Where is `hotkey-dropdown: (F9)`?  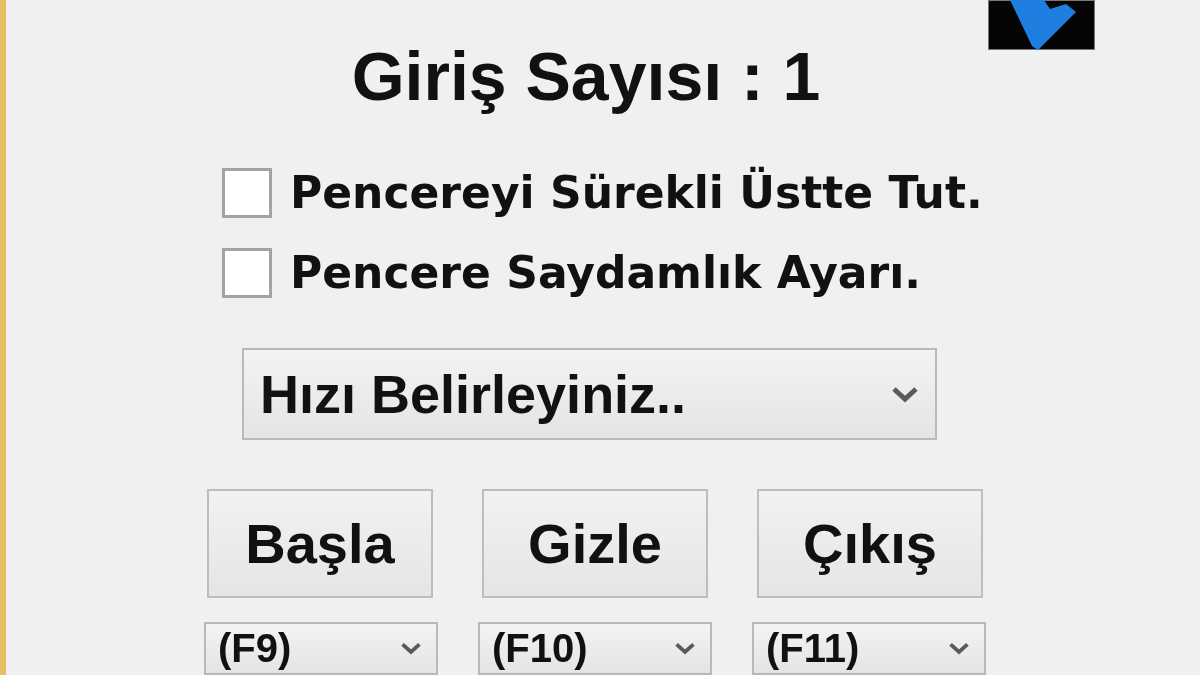 hotkey-dropdown: (F9) is located at coordinates (321, 648).